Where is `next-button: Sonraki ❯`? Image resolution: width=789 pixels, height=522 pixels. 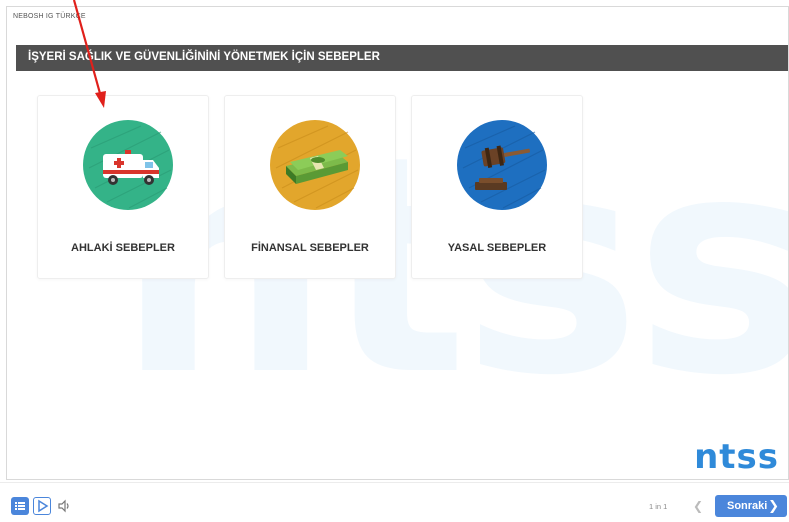
next-button: Sonraki ❯ is located at coordinates (751, 506).